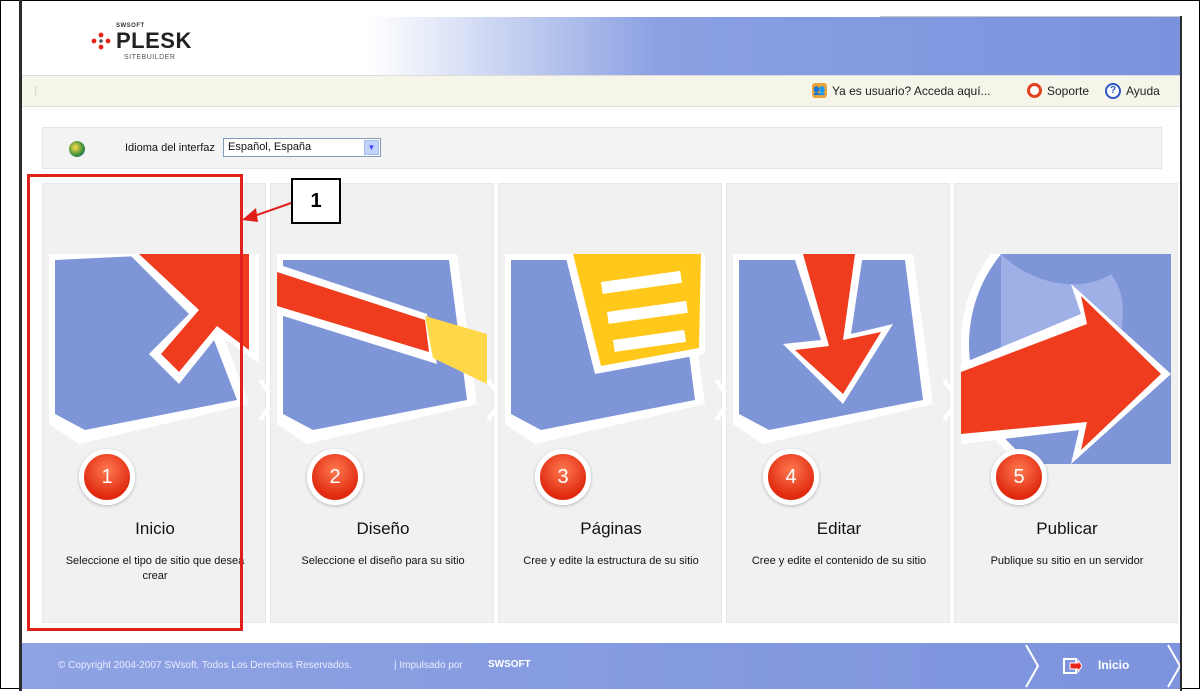  I want to click on step-title: Publicar, so click(1067, 528).